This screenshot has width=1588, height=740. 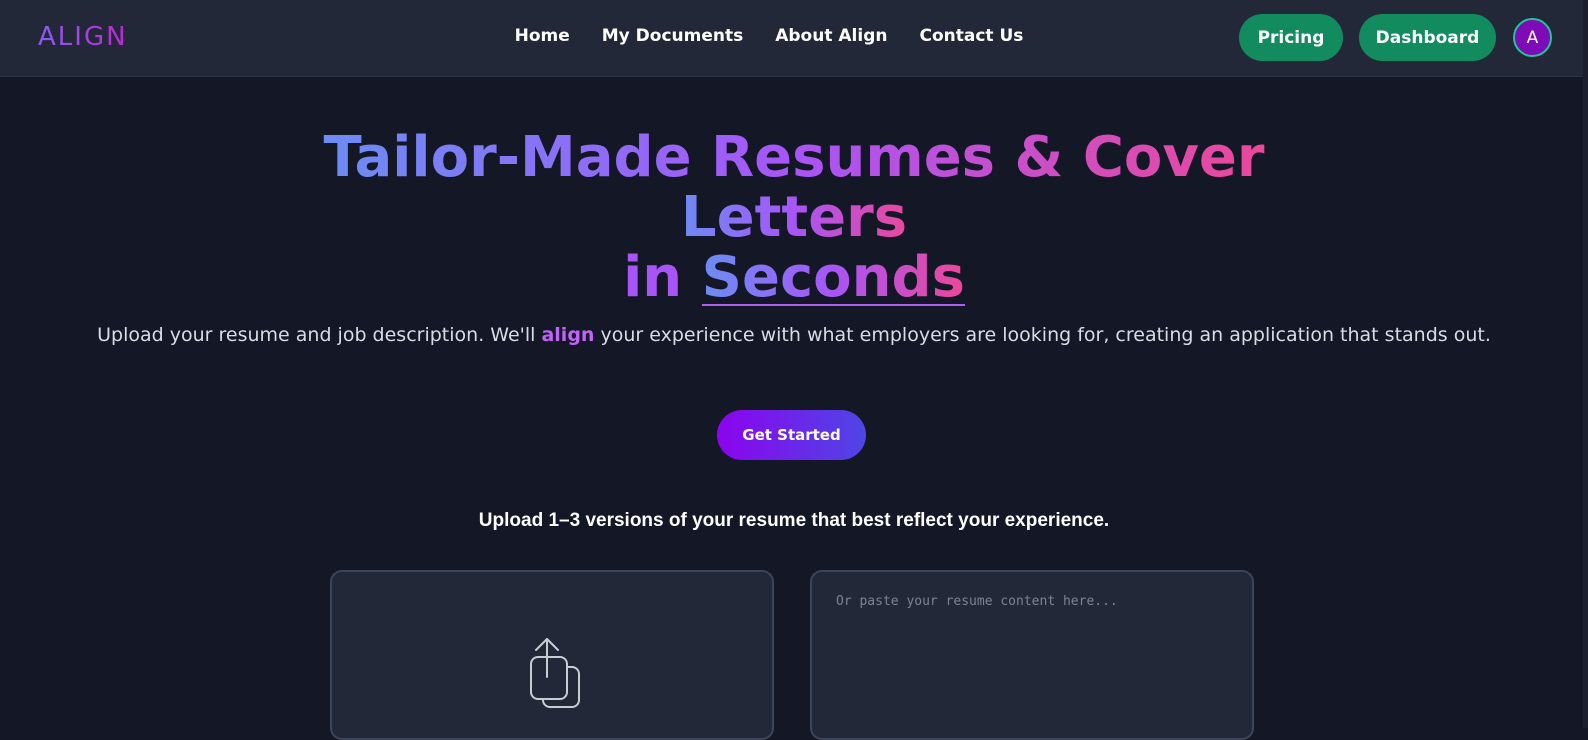 I want to click on nav-link-home: Home, so click(x=542, y=36).